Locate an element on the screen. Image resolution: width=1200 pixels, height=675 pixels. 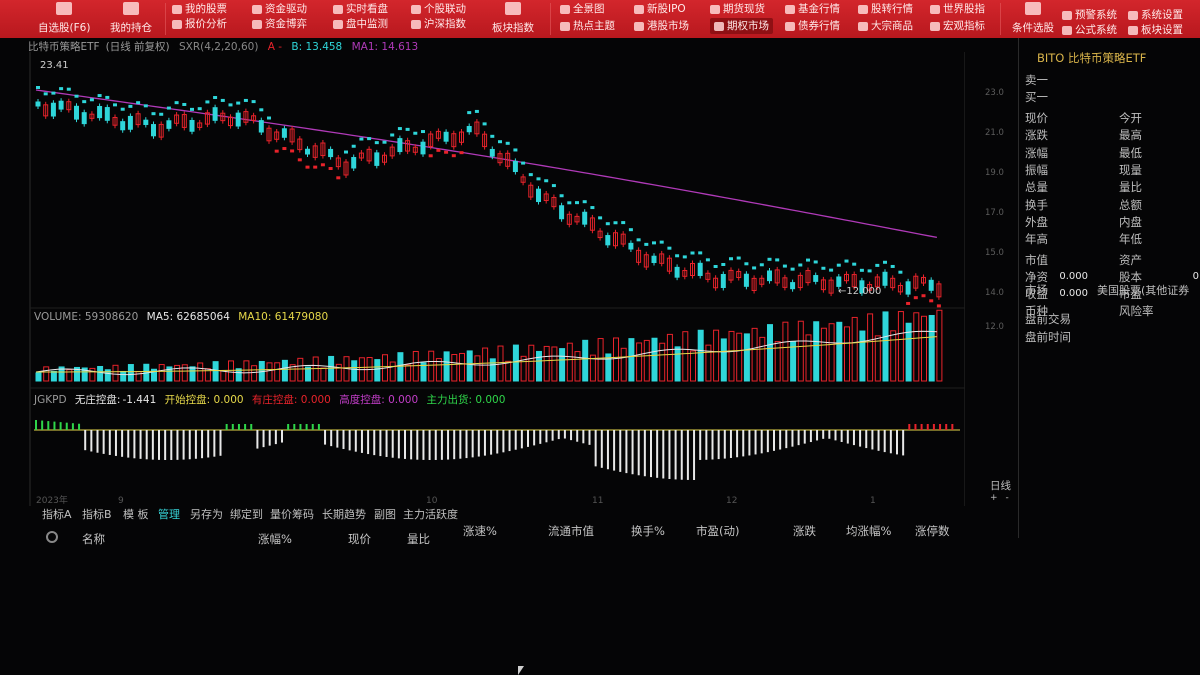
column-header-8: 均涨幅% is located at coordinates (868, 531).